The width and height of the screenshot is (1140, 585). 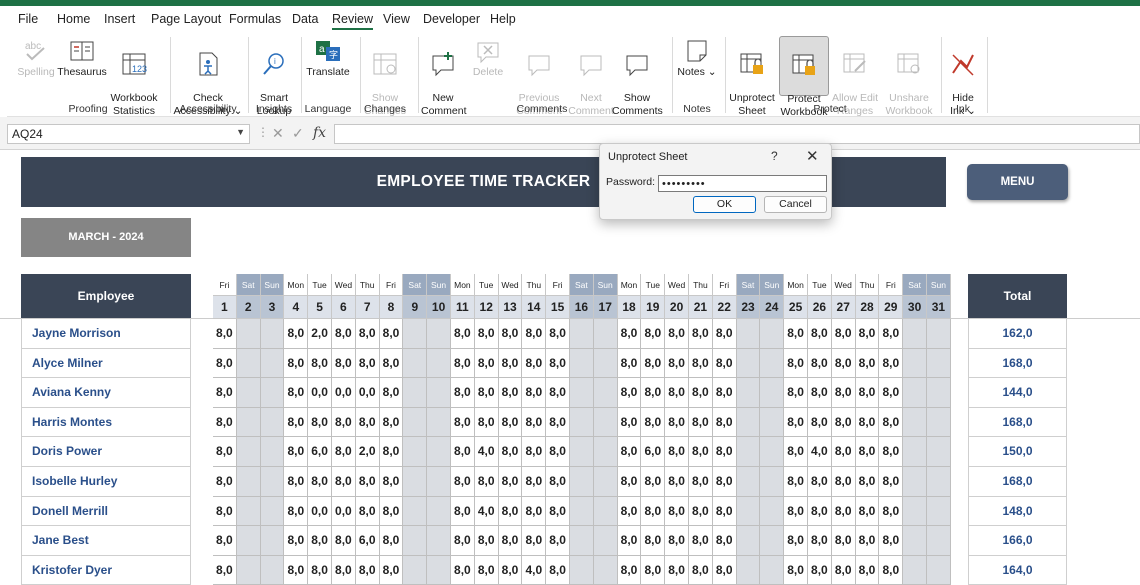 What do you see at coordinates (28, 19) in the screenshot?
I see `tab-file: File` at bounding box center [28, 19].